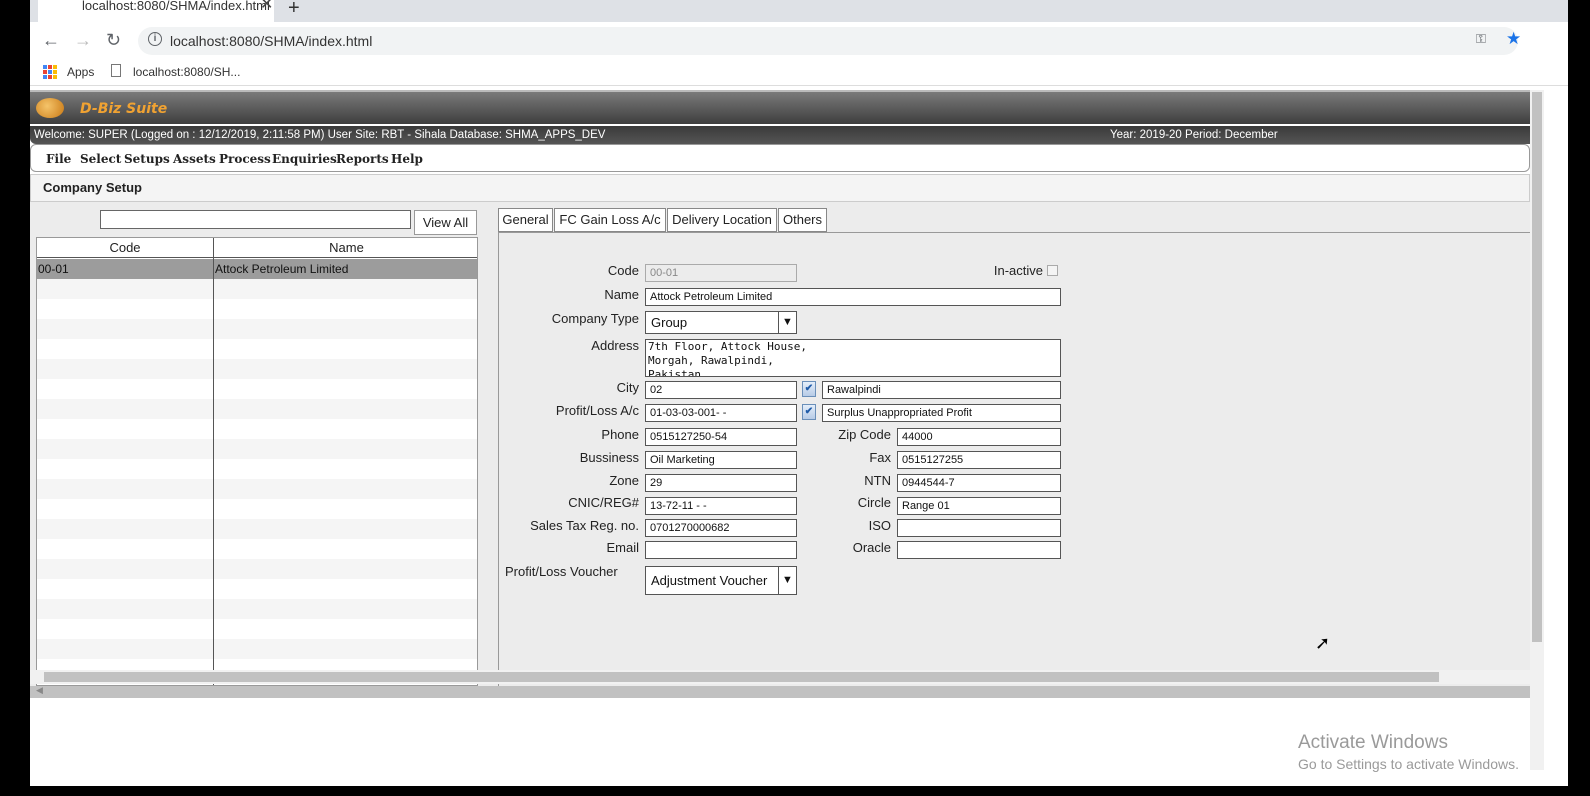 This screenshot has height=796, width=1590. Describe the element at coordinates (721, 273) in the screenshot. I see `code-field: 00-01` at that location.